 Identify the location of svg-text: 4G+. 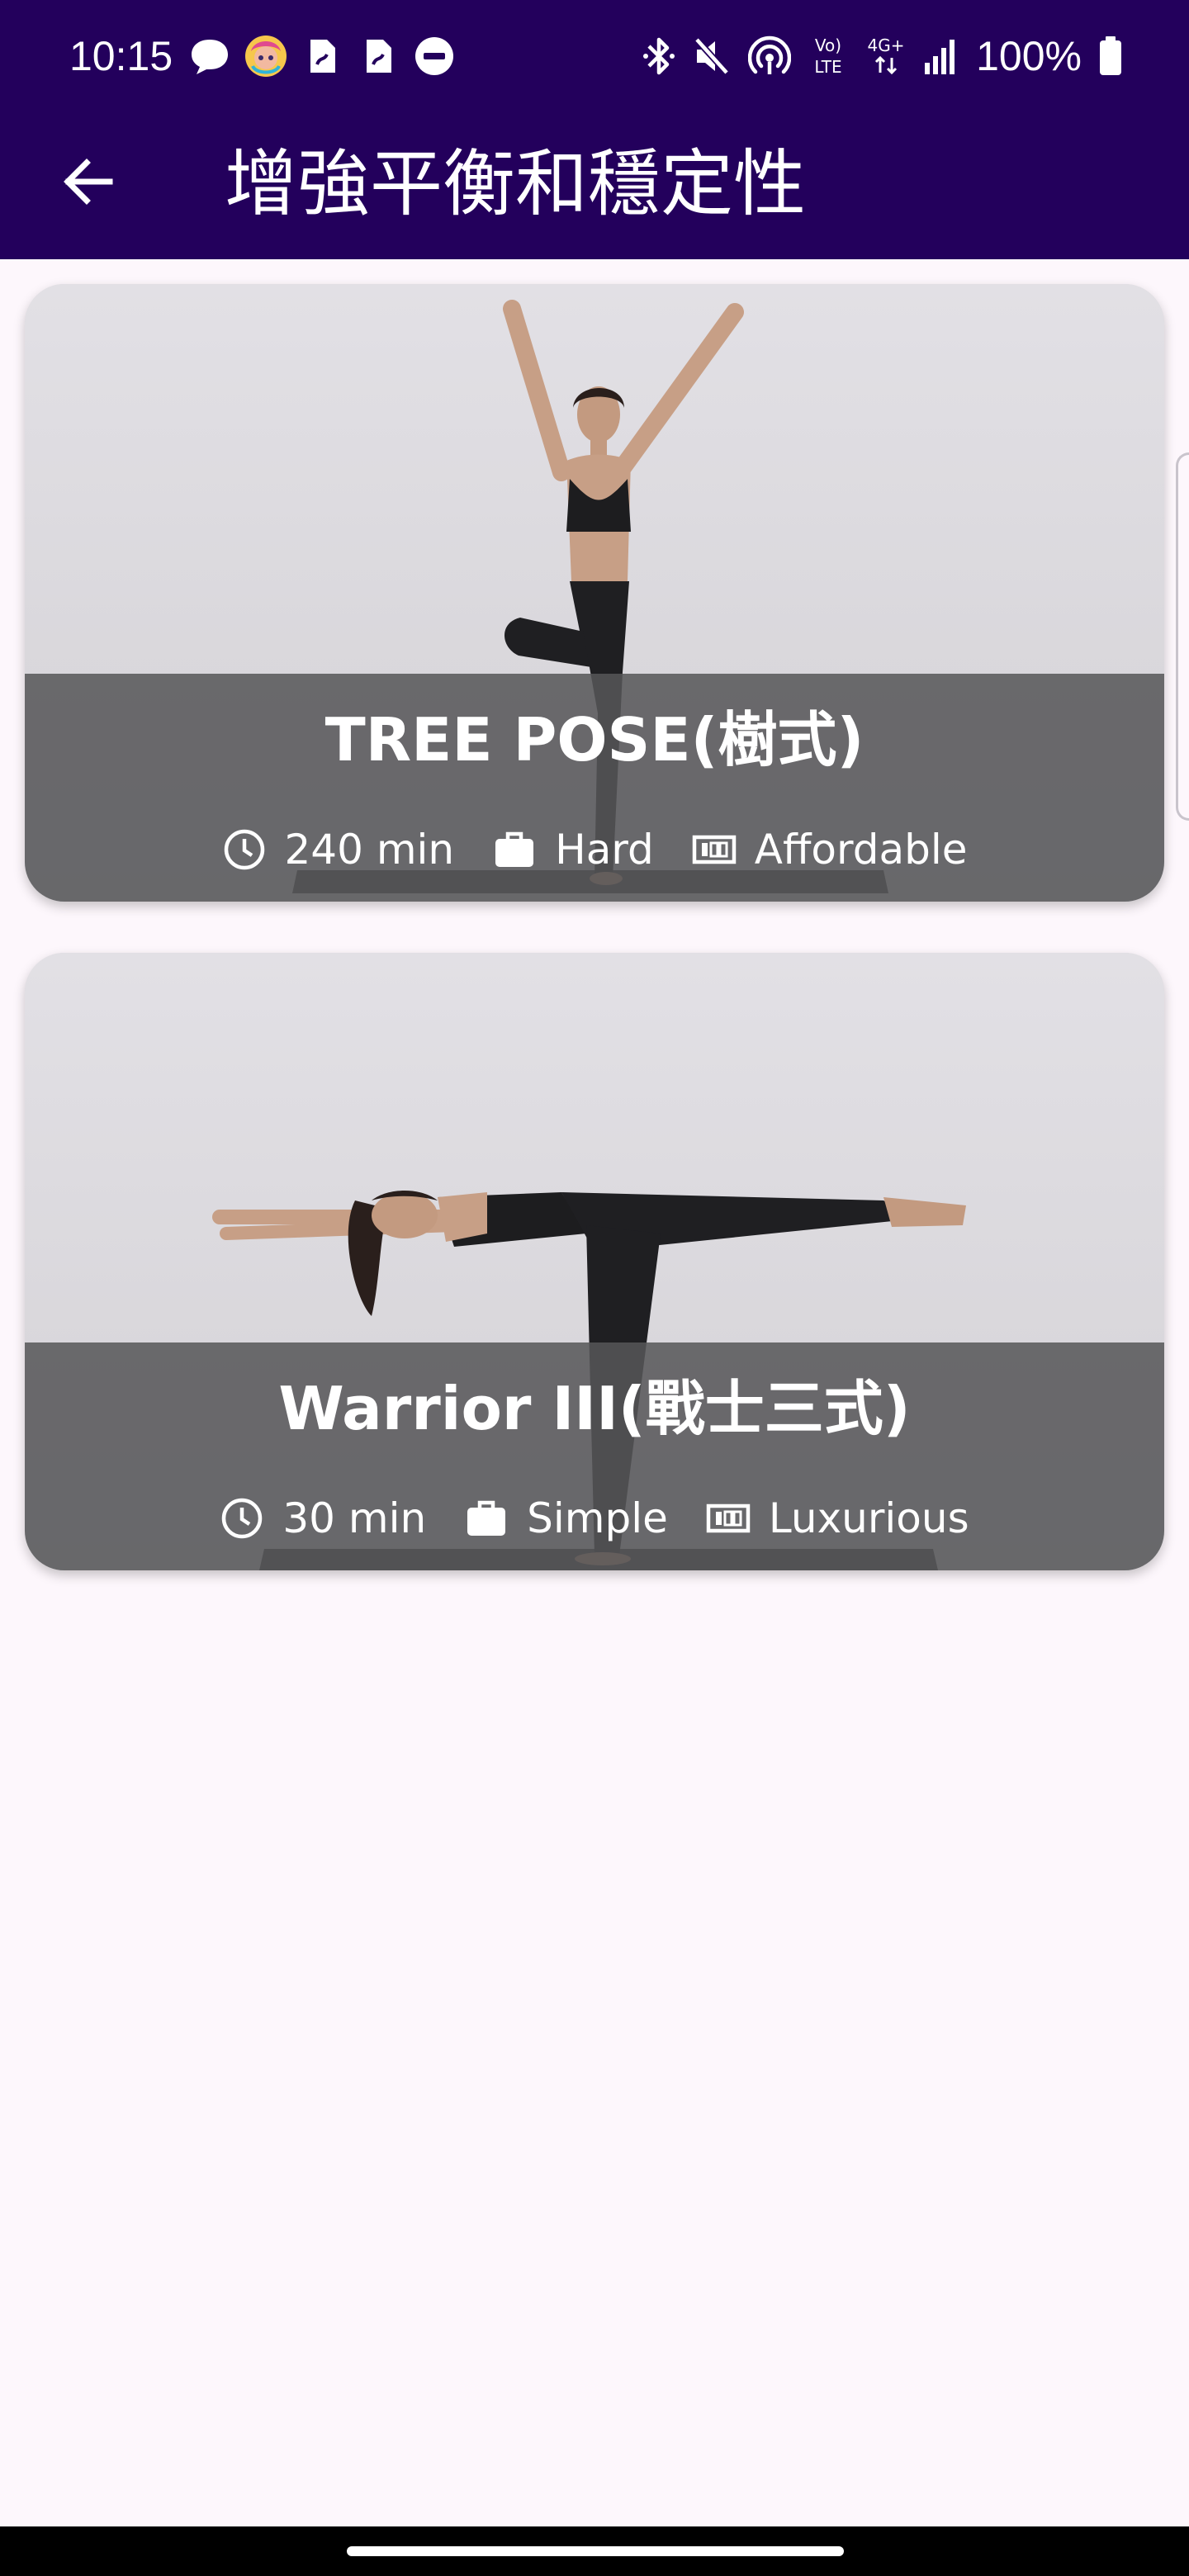
(886, 45).